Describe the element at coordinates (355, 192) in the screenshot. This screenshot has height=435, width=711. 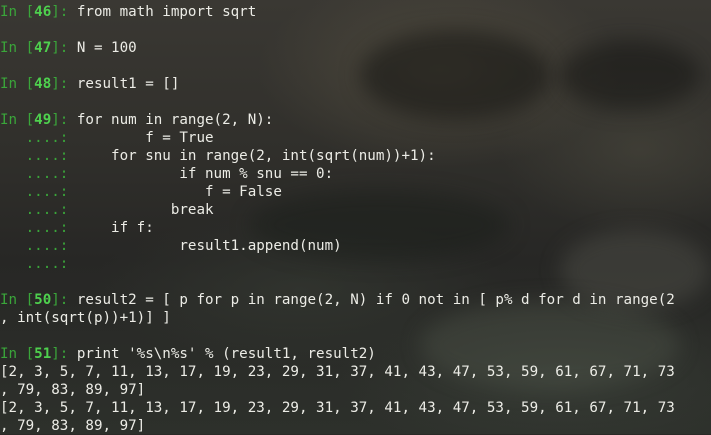
I see `input-line: ....: f = False` at that location.